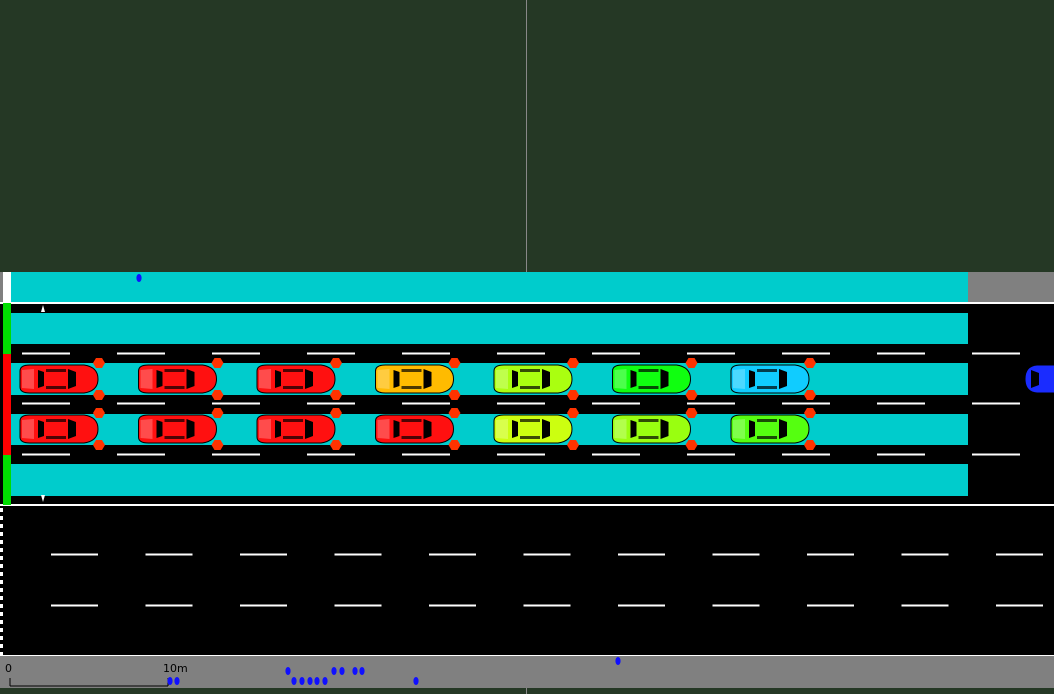 The height and width of the screenshot is (694, 1054). I want to click on crossing-lane-top, so click(489, 287).